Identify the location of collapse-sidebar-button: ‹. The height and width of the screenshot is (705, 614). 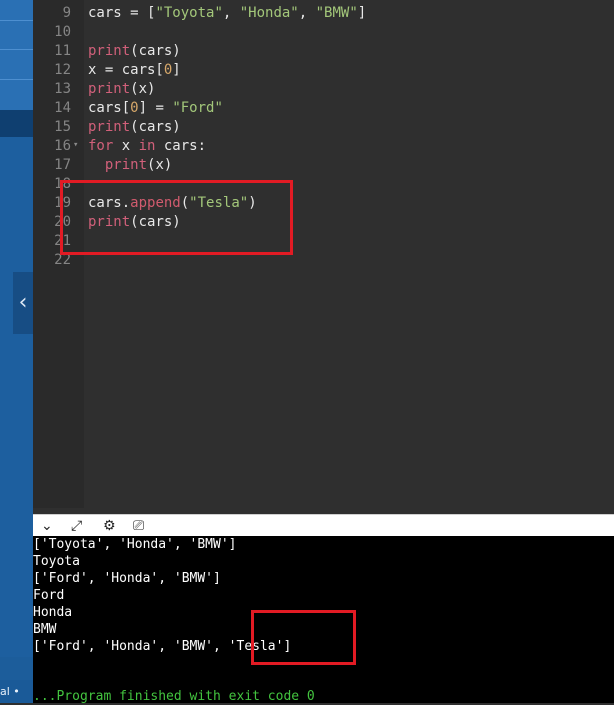
(23, 303).